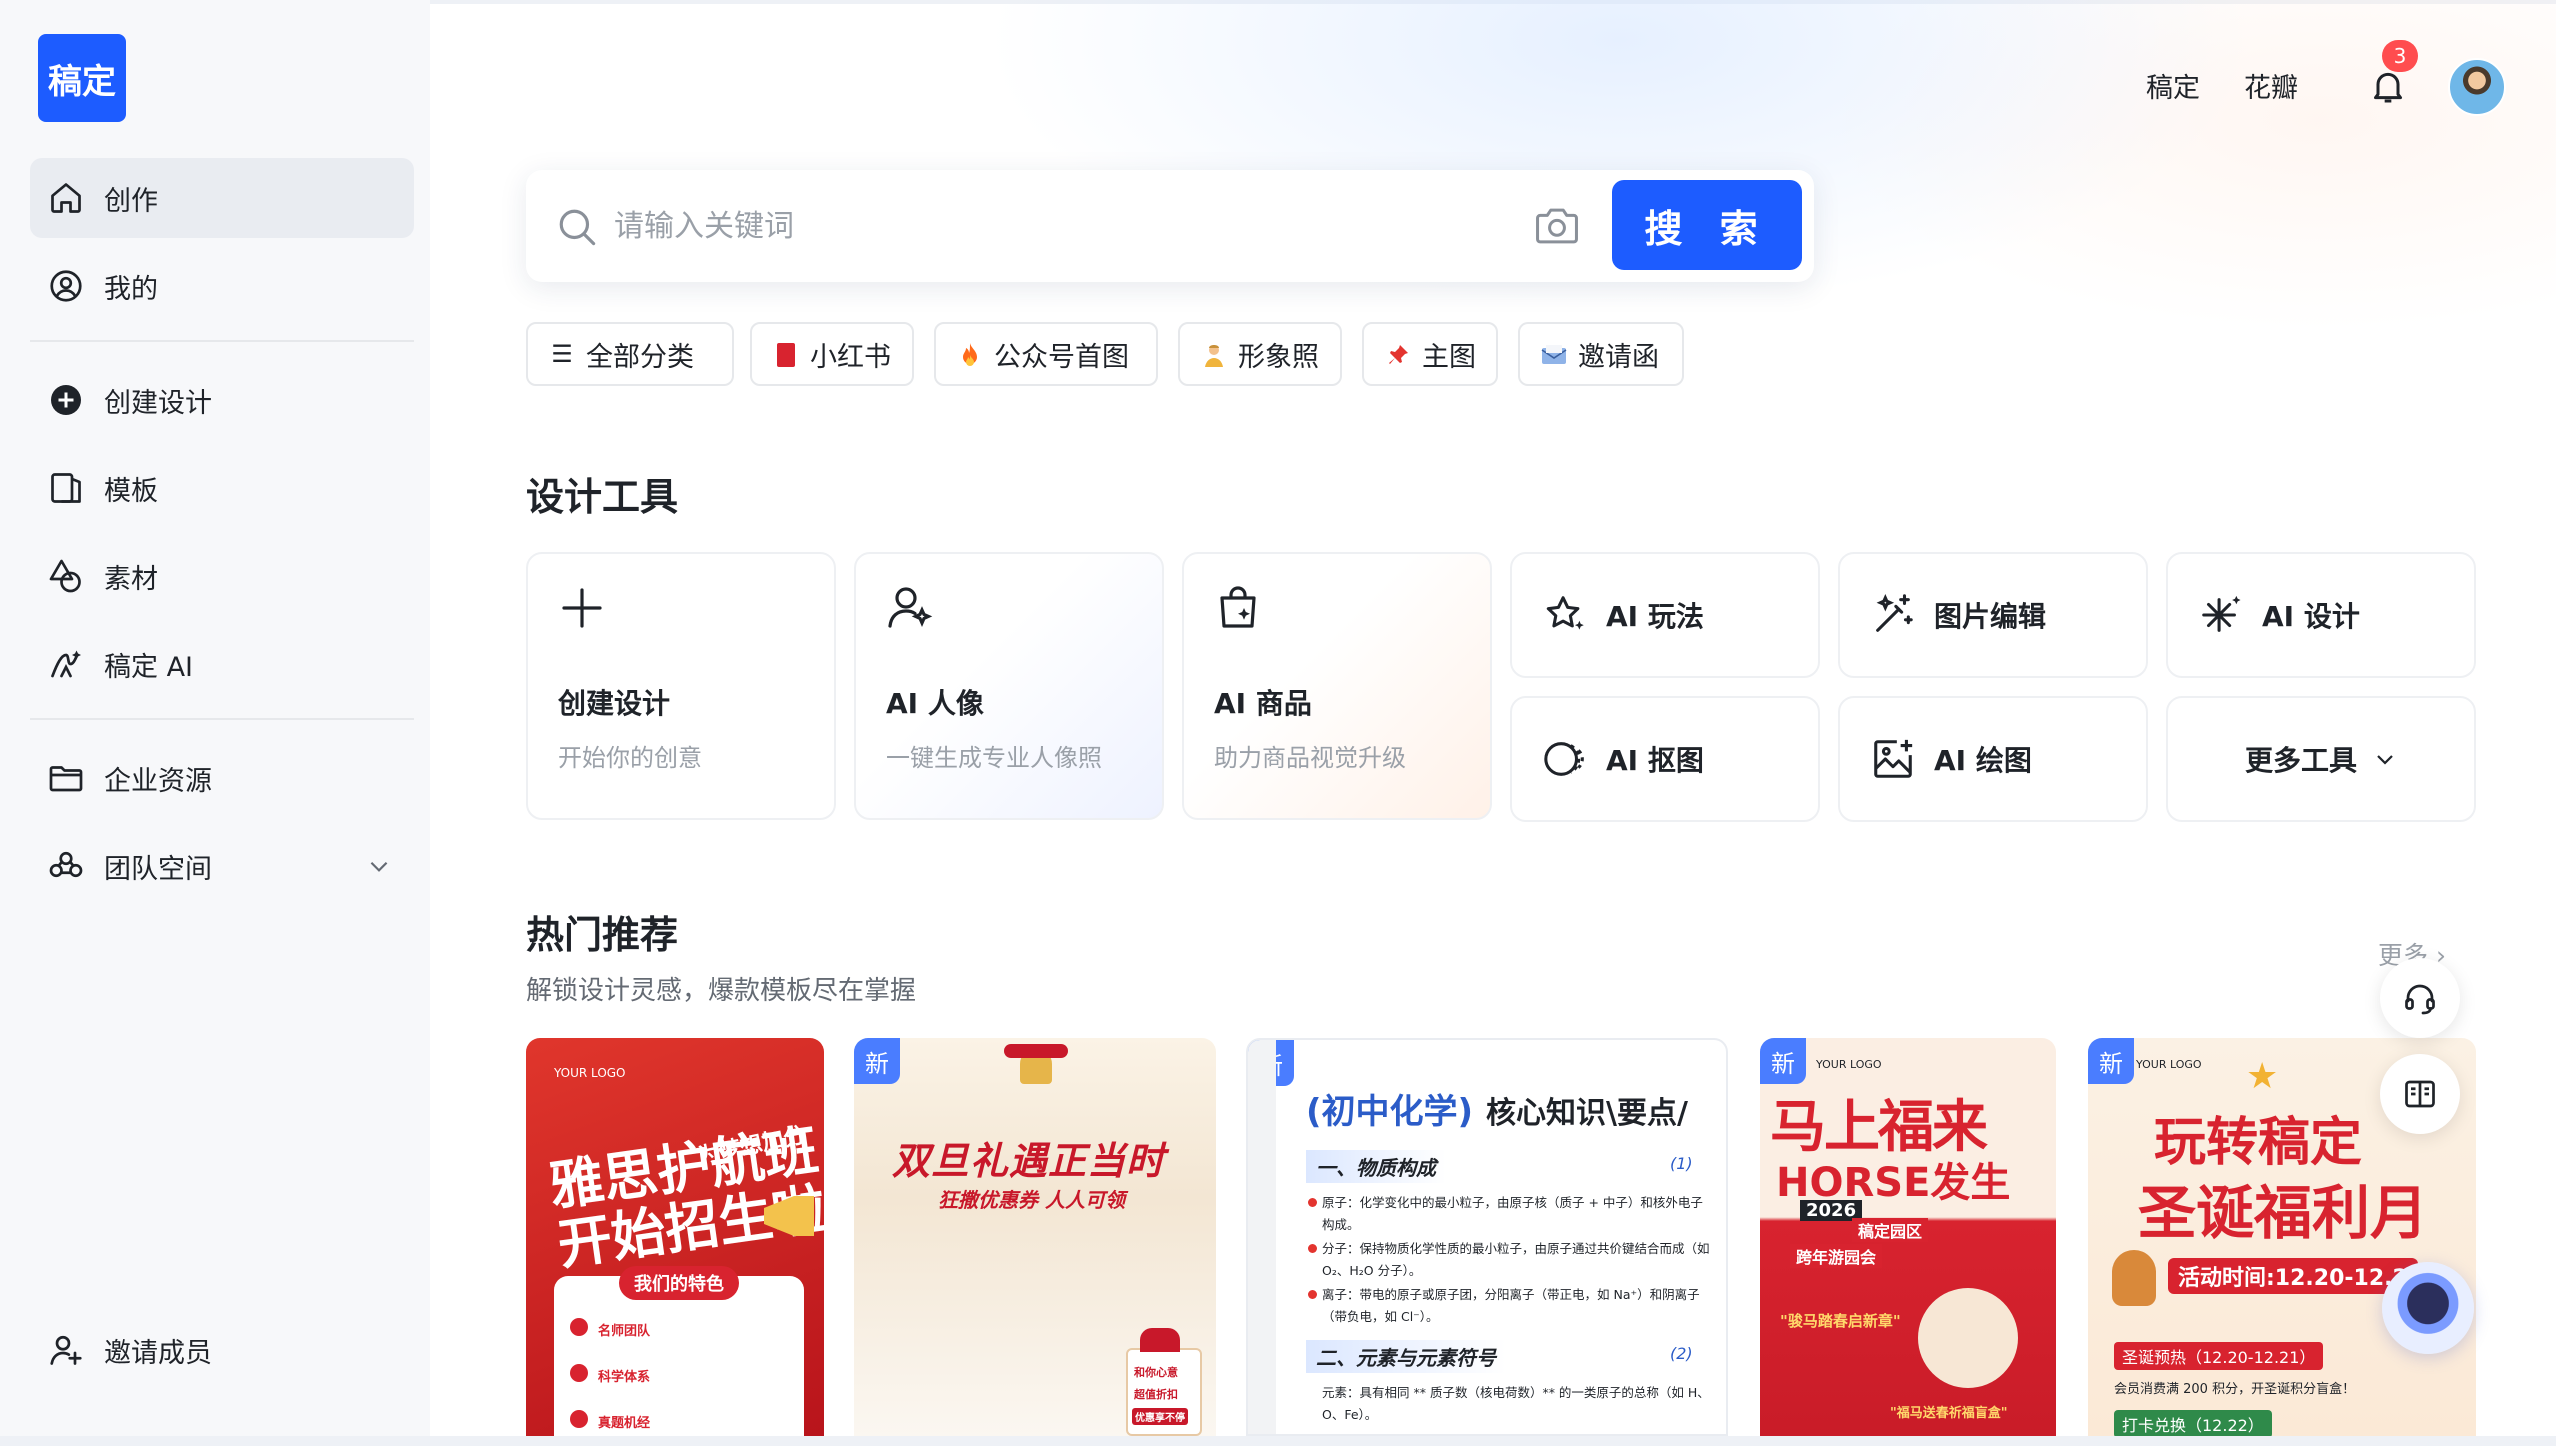 This screenshot has height=1446, width=2556. I want to click on card-title-a: (初中化学), so click(1390, 1112).